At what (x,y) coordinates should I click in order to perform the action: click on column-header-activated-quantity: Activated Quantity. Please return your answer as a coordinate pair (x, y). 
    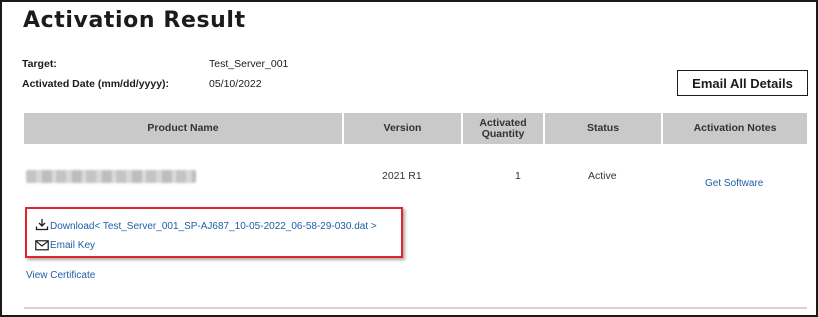
    Looking at the image, I should click on (504, 128).